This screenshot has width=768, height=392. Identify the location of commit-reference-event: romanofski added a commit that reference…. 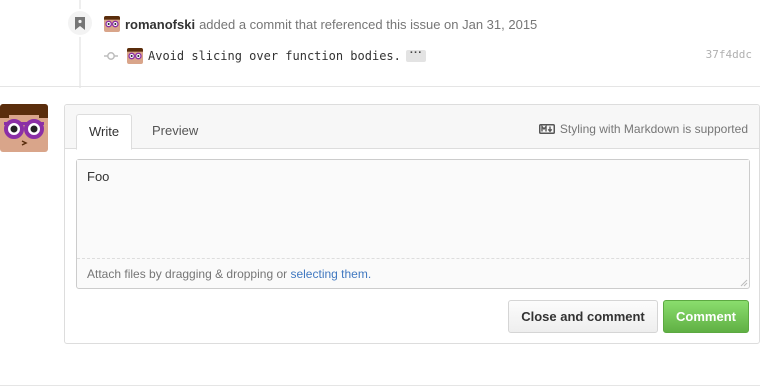
(320, 24).